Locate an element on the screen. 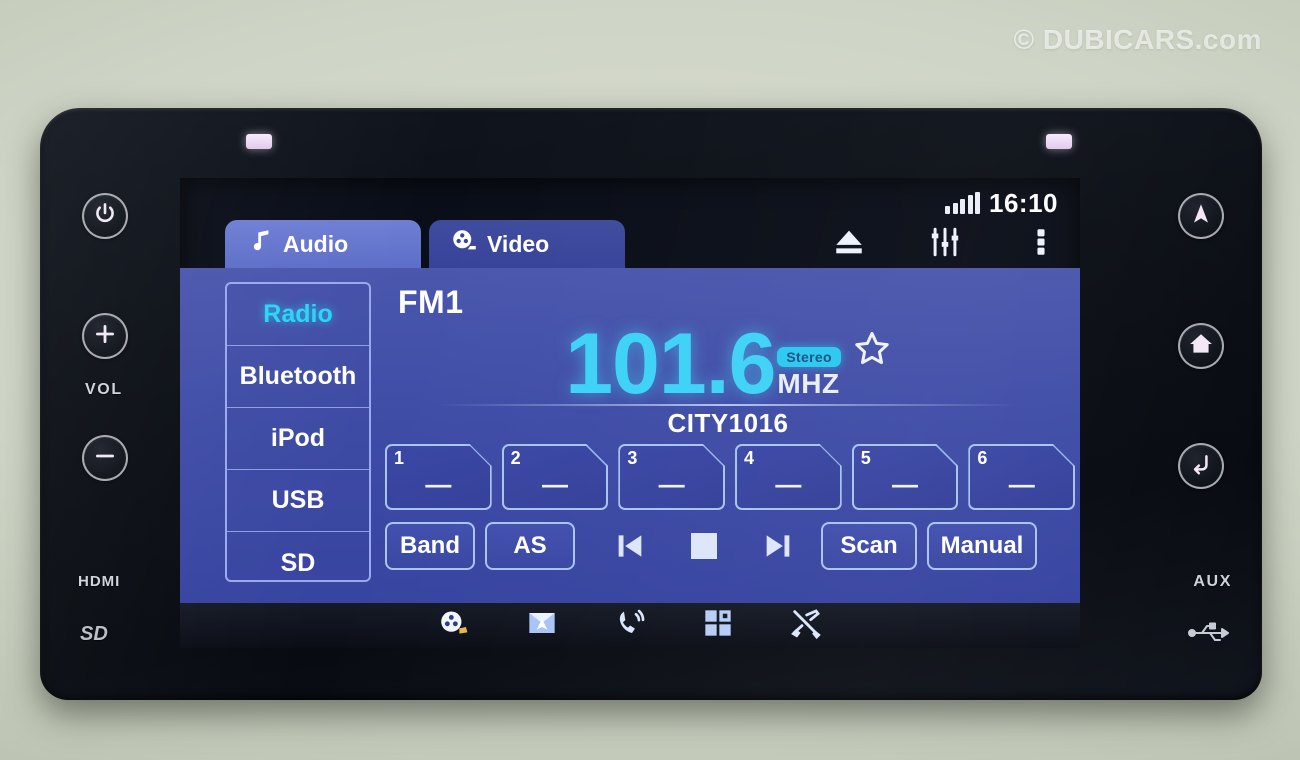 This screenshot has height=760, width=1300. station-name: CITY1016 is located at coordinates (728, 423).